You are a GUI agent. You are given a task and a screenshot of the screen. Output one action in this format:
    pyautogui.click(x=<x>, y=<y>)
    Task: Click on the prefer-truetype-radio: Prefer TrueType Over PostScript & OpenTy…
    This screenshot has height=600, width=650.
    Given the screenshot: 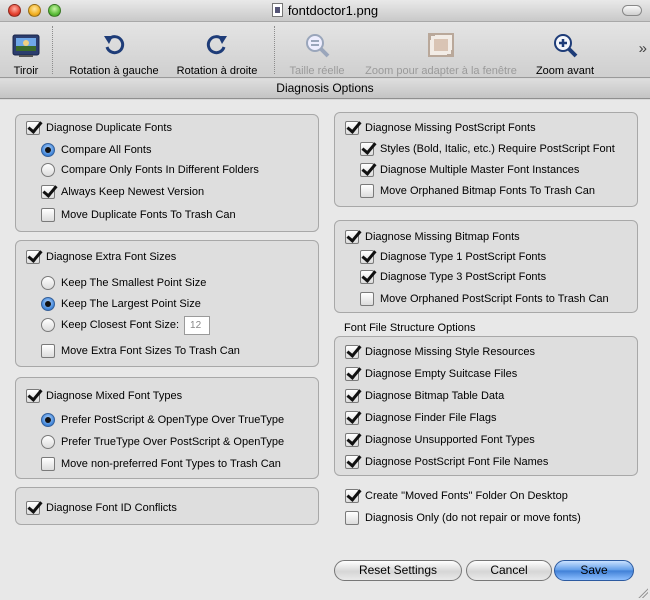 What is the action you would take?
    pyautogui.click(x=162, y=442)
    